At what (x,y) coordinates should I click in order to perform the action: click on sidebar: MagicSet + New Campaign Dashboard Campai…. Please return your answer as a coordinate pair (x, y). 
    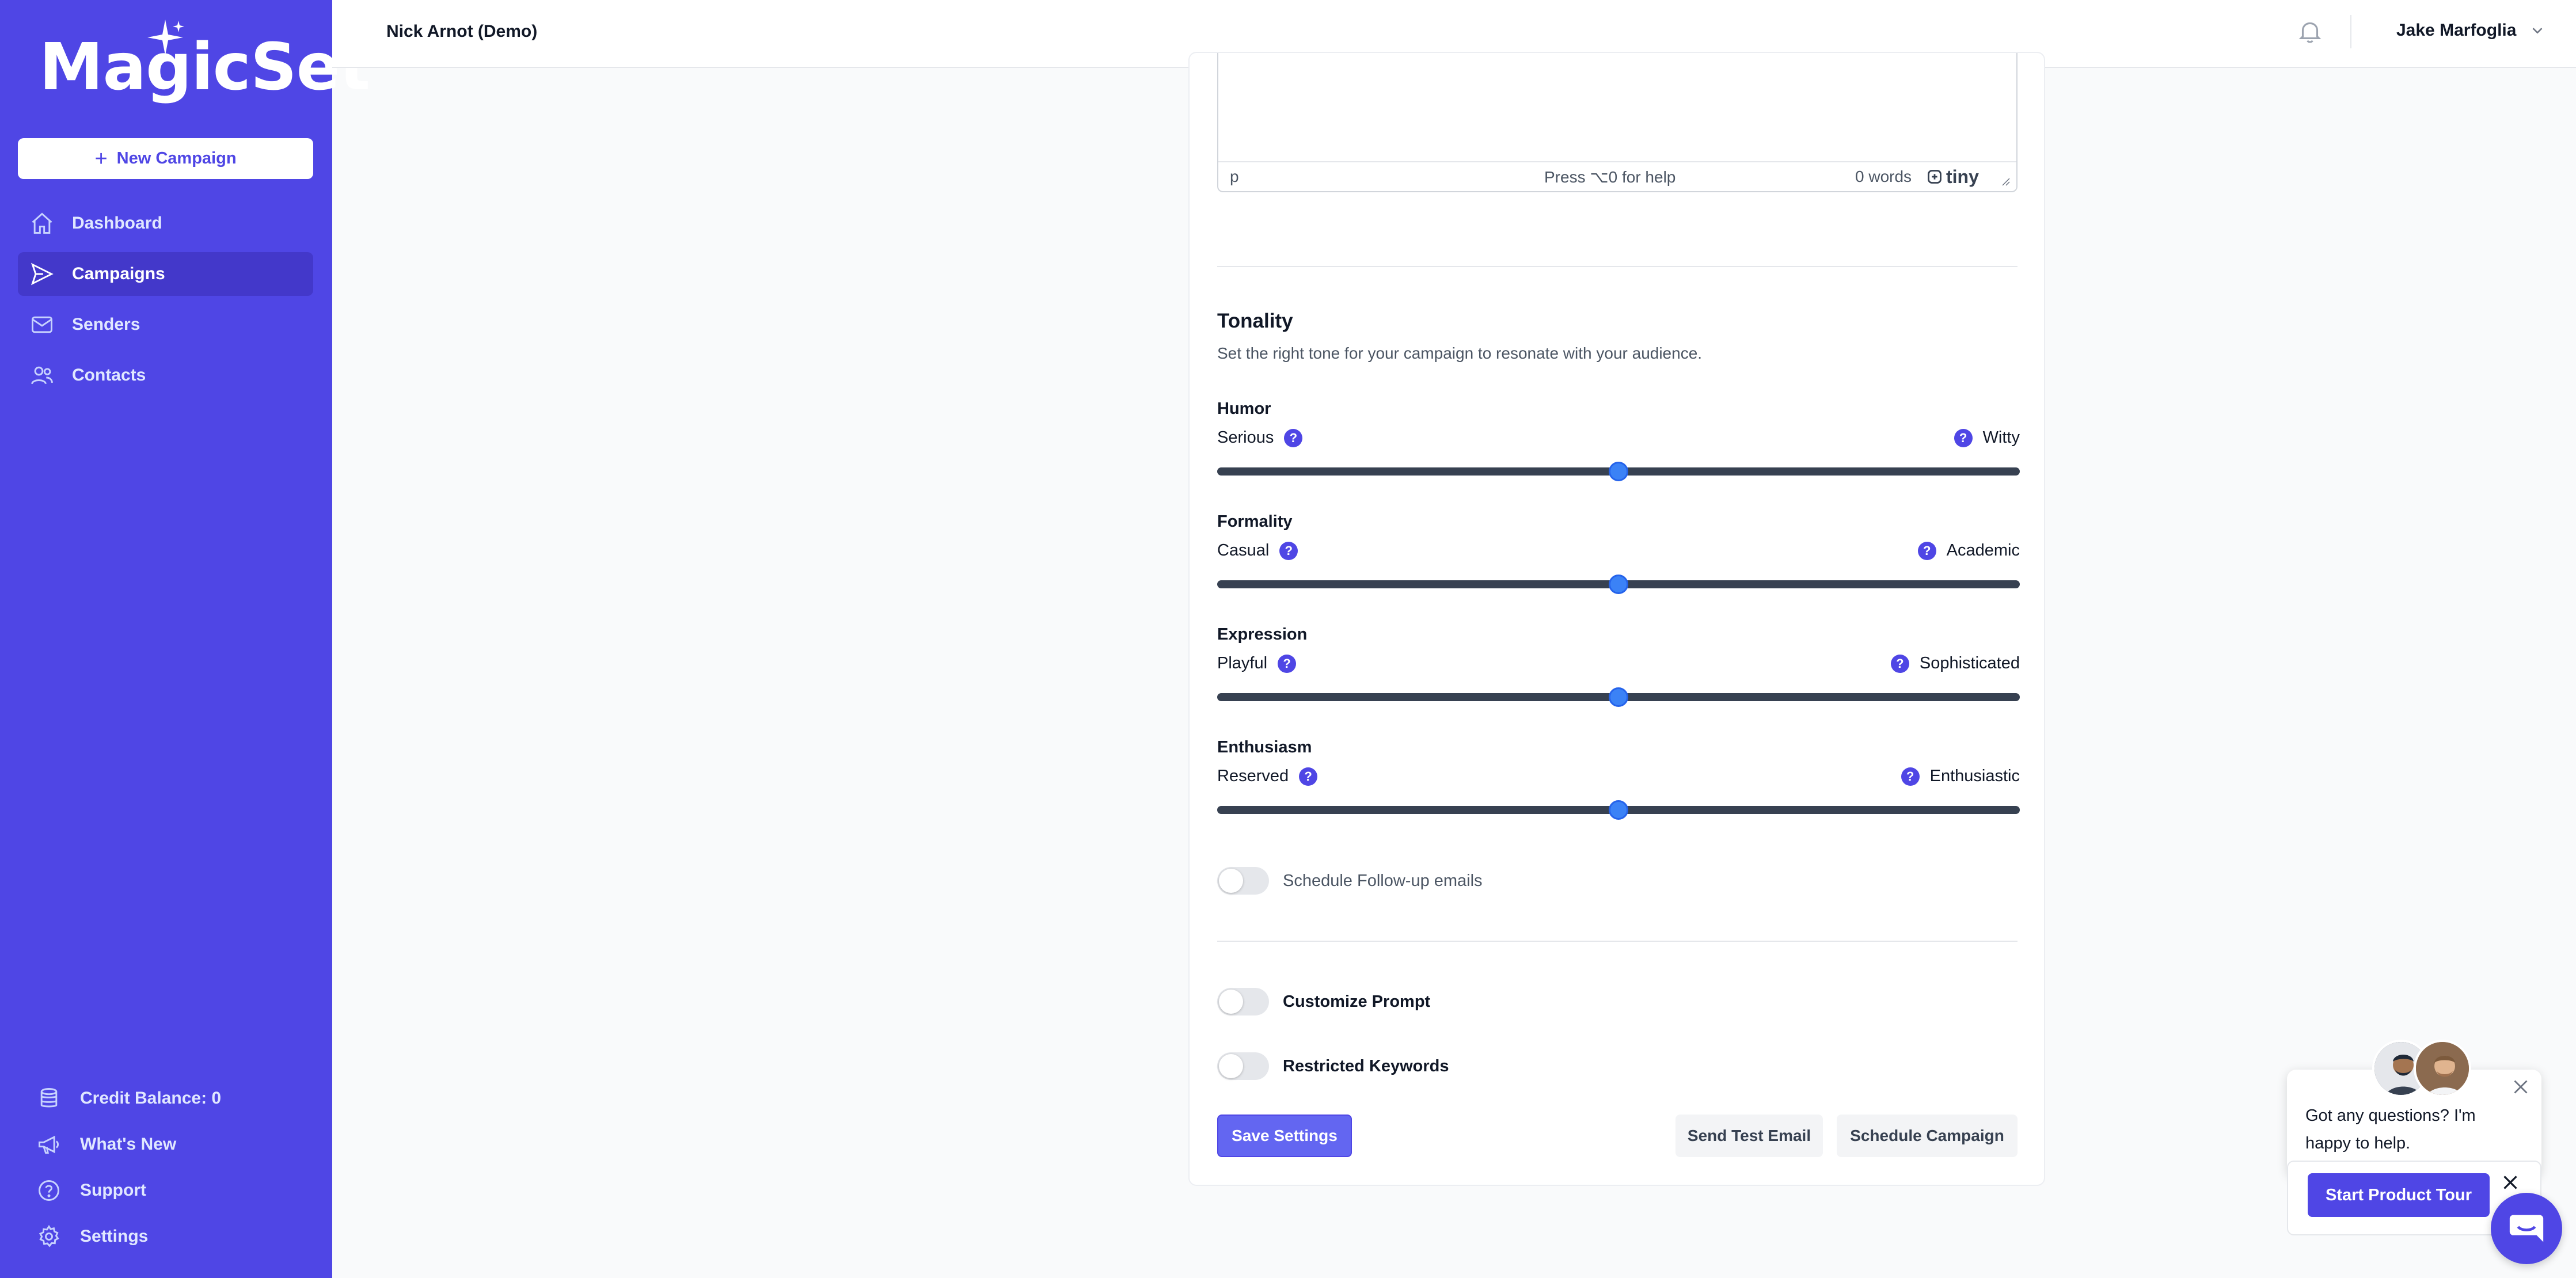
    Looking at the image, I should click on (185, 639).